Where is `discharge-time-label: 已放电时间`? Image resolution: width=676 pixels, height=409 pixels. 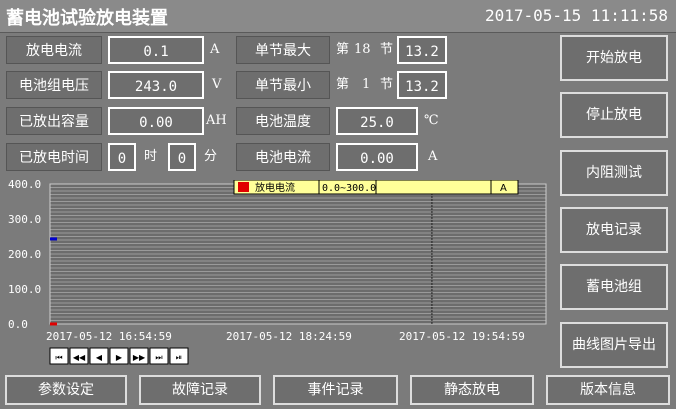
discharge-time-label: 已放电时间 is located at coordinates (54, 157).